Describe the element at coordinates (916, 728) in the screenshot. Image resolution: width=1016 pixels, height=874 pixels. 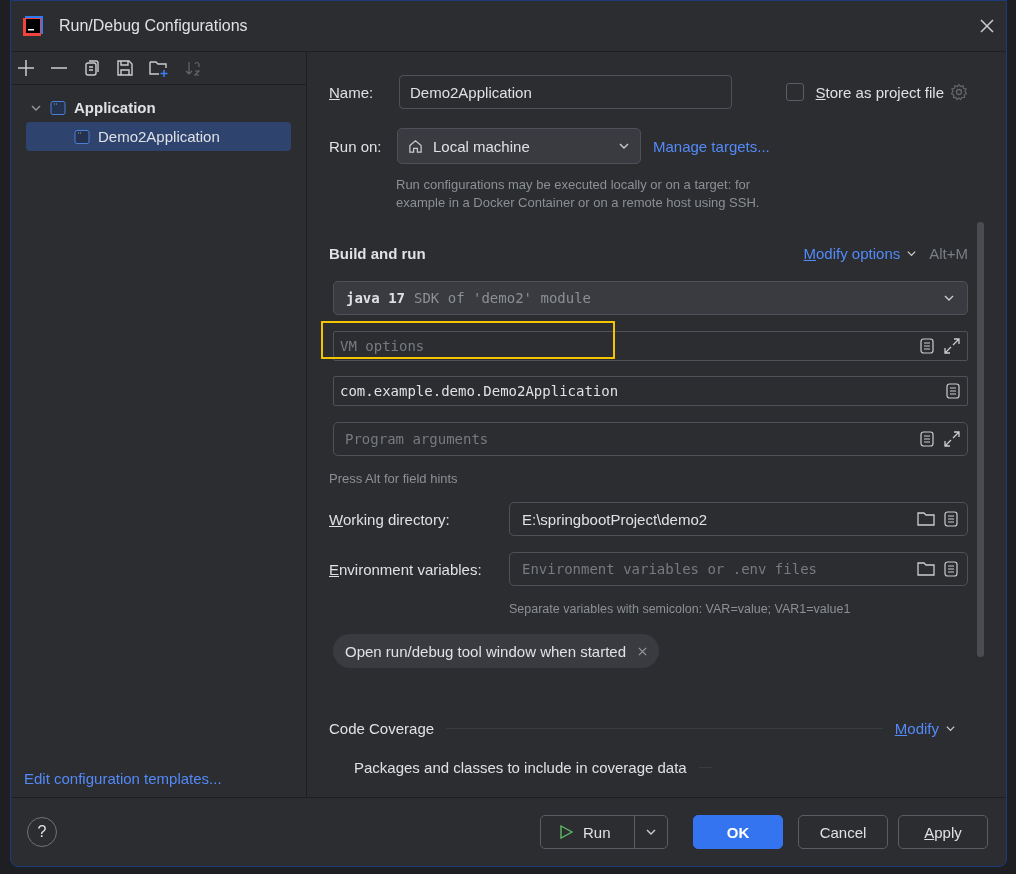
I see `modify-link: Modify` at that location.